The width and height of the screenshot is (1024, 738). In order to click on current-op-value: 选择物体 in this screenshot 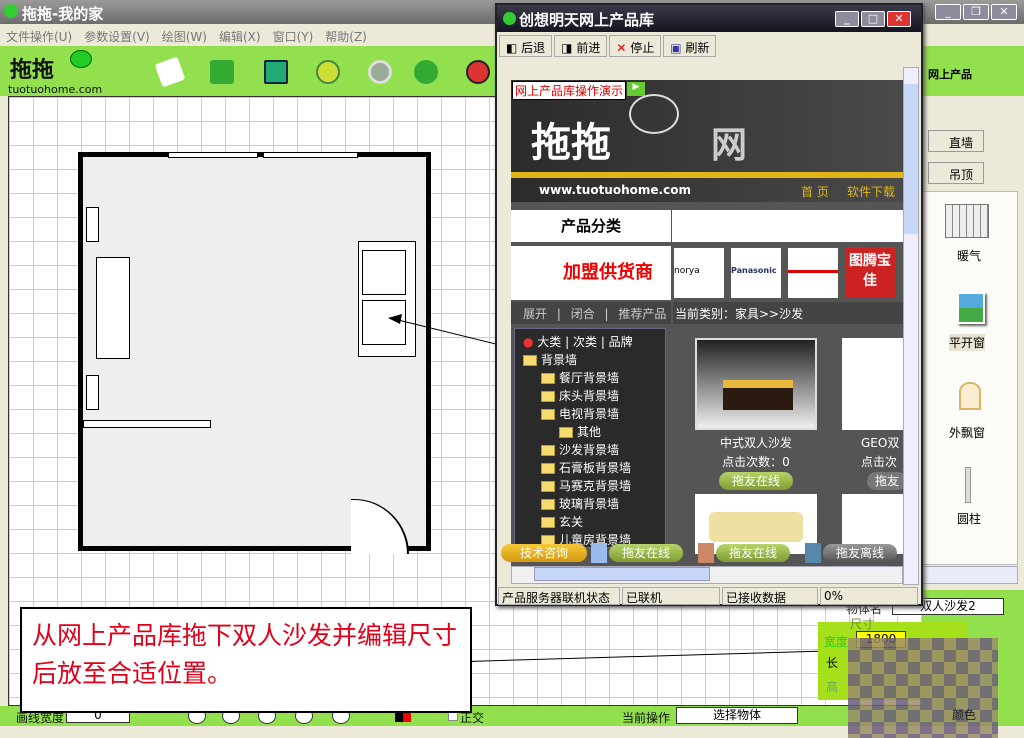, I will do `click(737, 715)`.